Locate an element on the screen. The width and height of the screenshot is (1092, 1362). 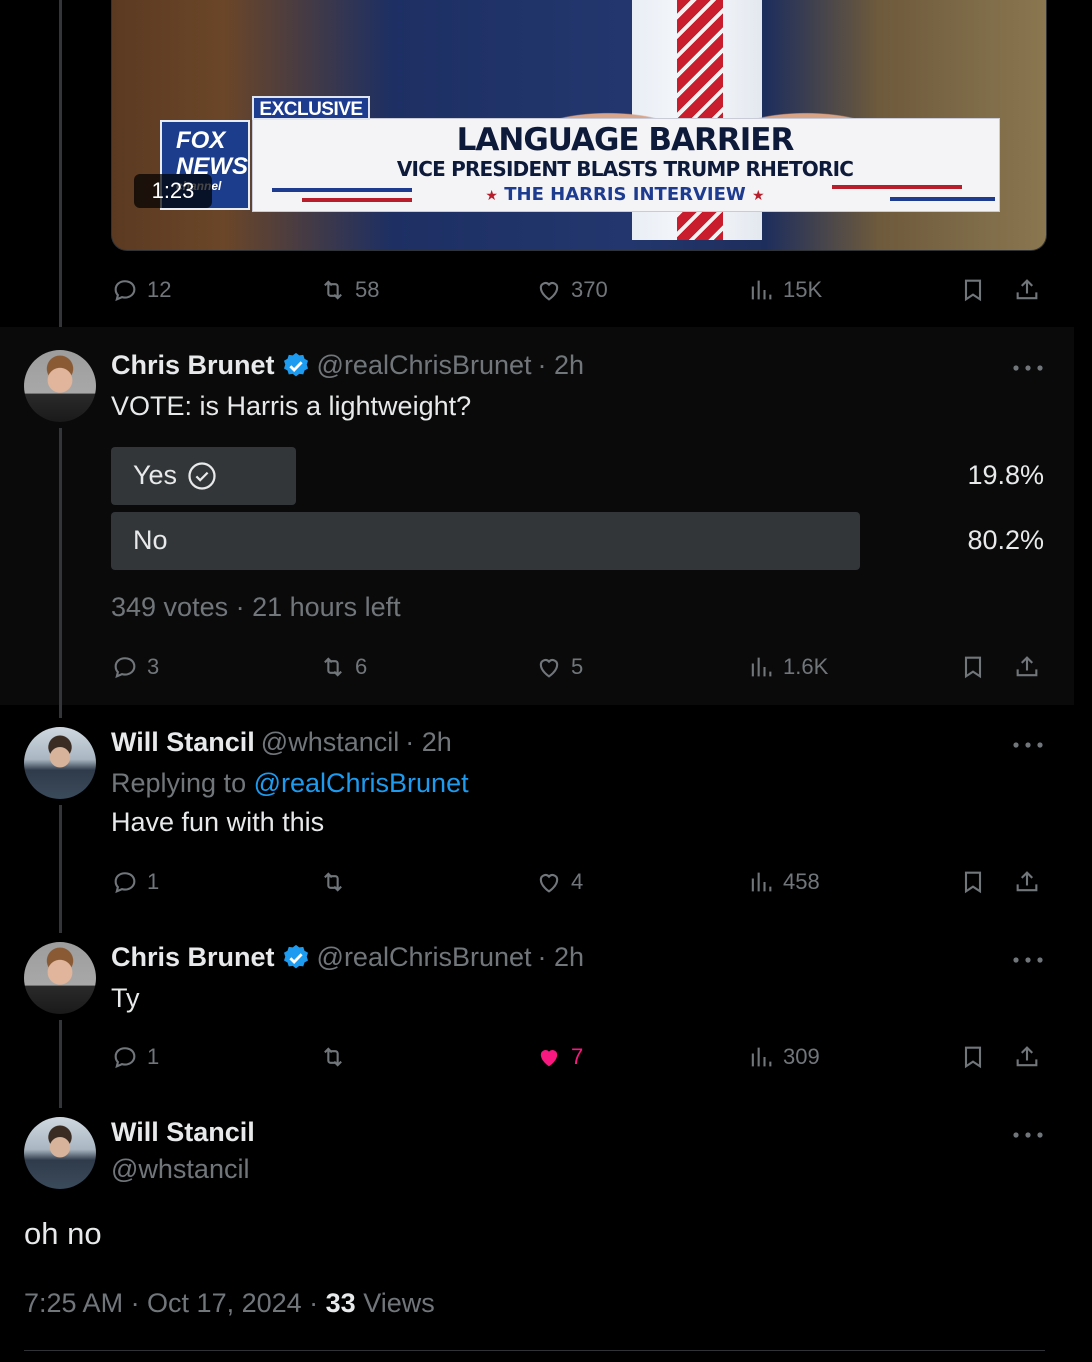
poll-option-label: Yes is located at coordinates (155, 475).